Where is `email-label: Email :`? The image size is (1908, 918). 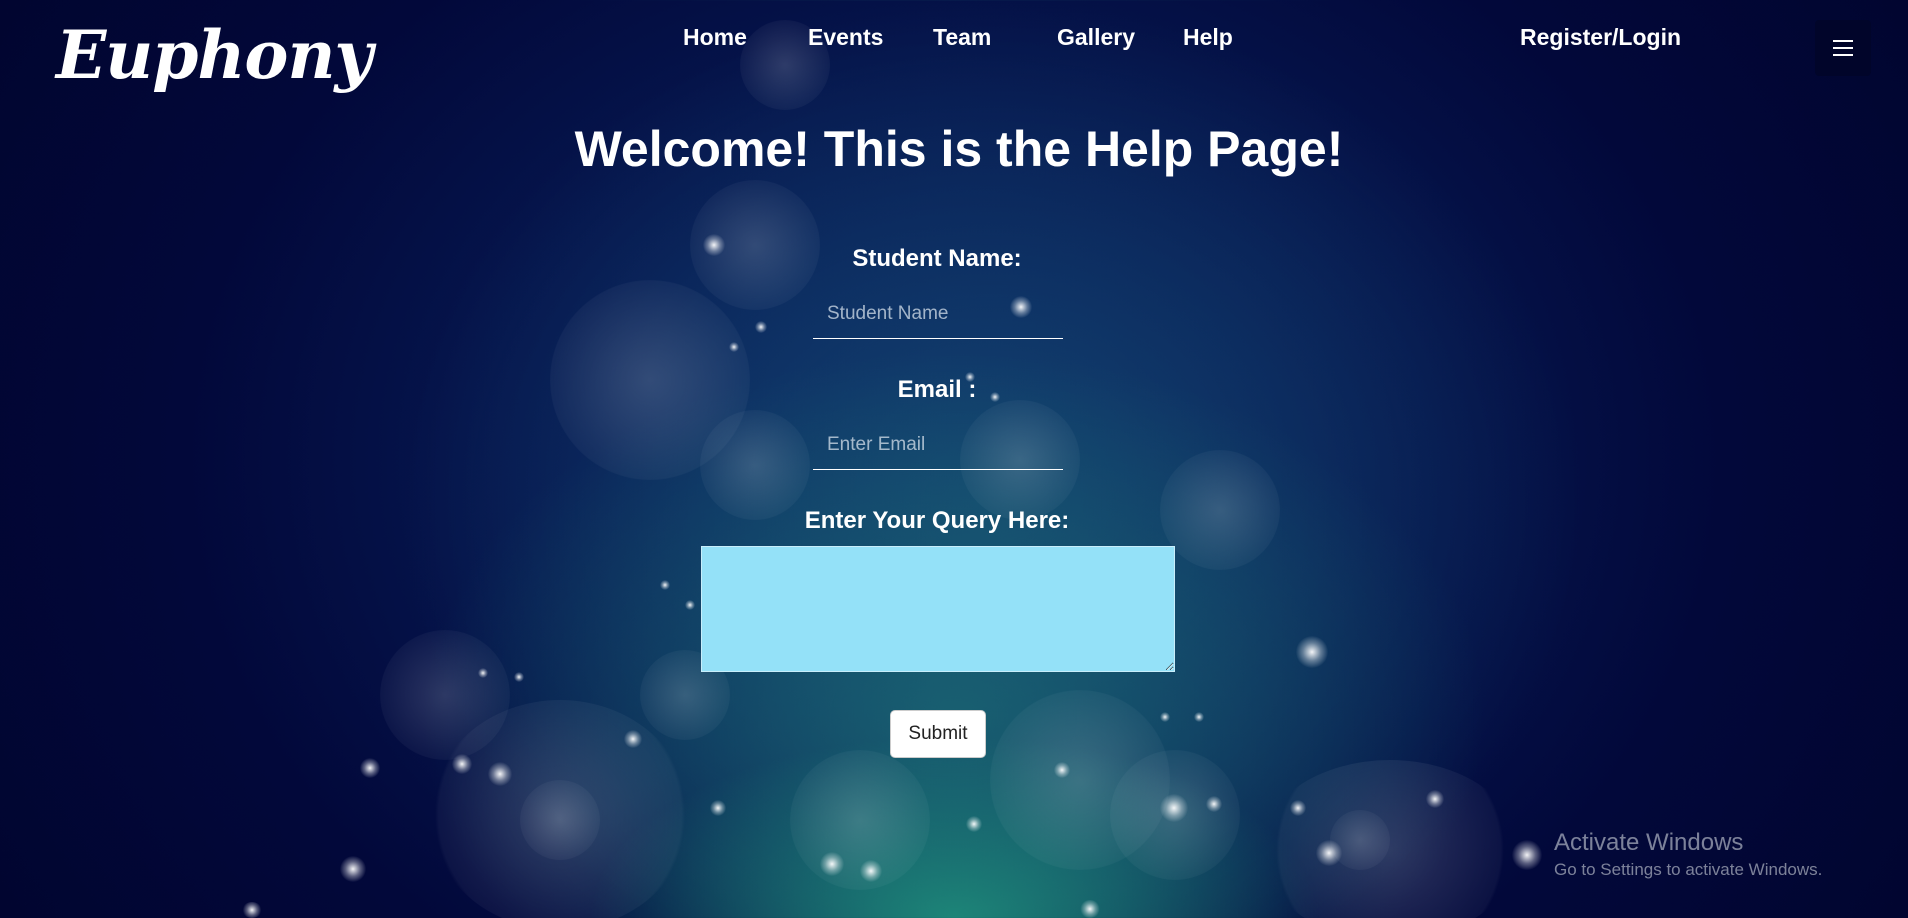
email-label: Email : is located at coordinates (937, 389).